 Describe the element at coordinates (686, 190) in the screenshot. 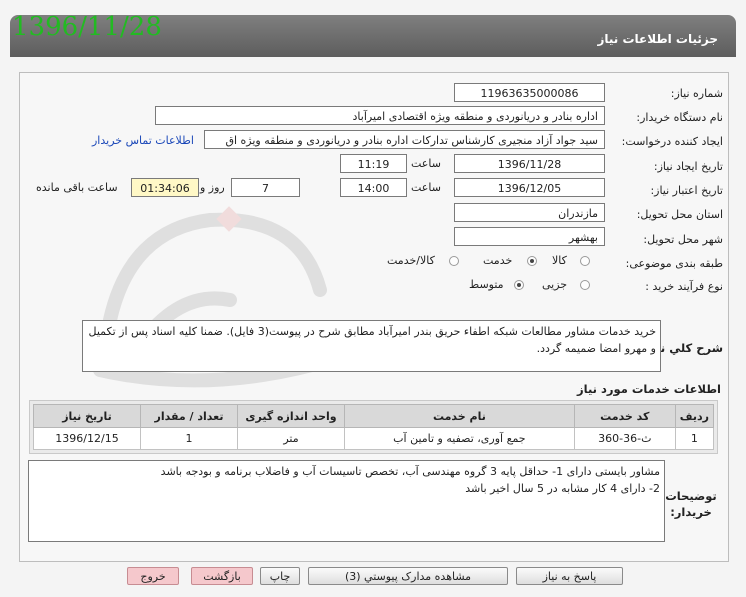

I see `validity-date-label: تاریخ اعتبار نیاز:` at that location.